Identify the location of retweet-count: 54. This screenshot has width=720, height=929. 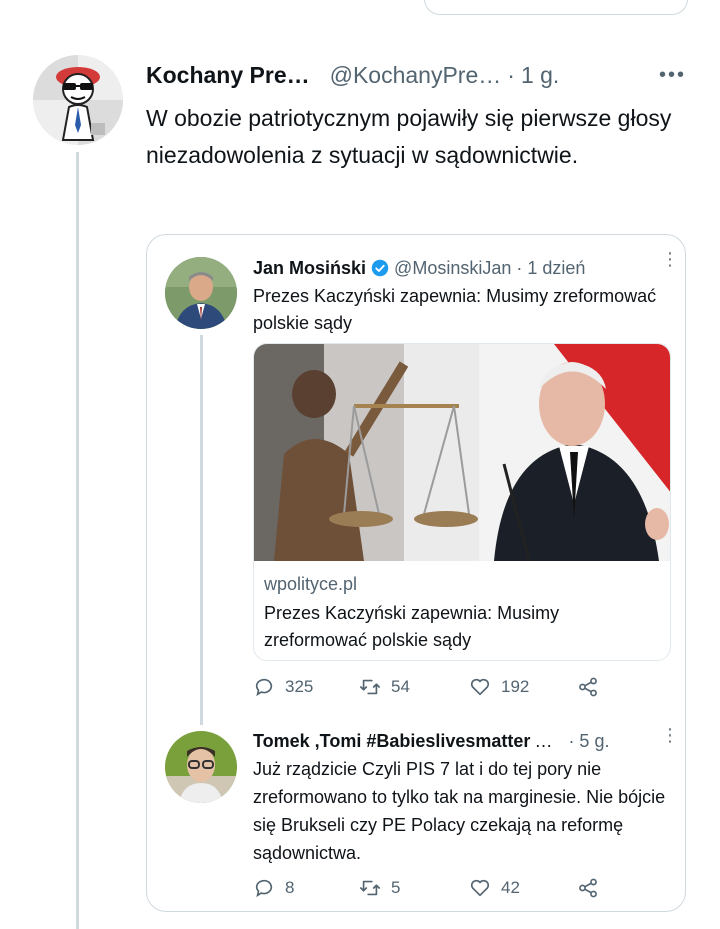
(400, 686).